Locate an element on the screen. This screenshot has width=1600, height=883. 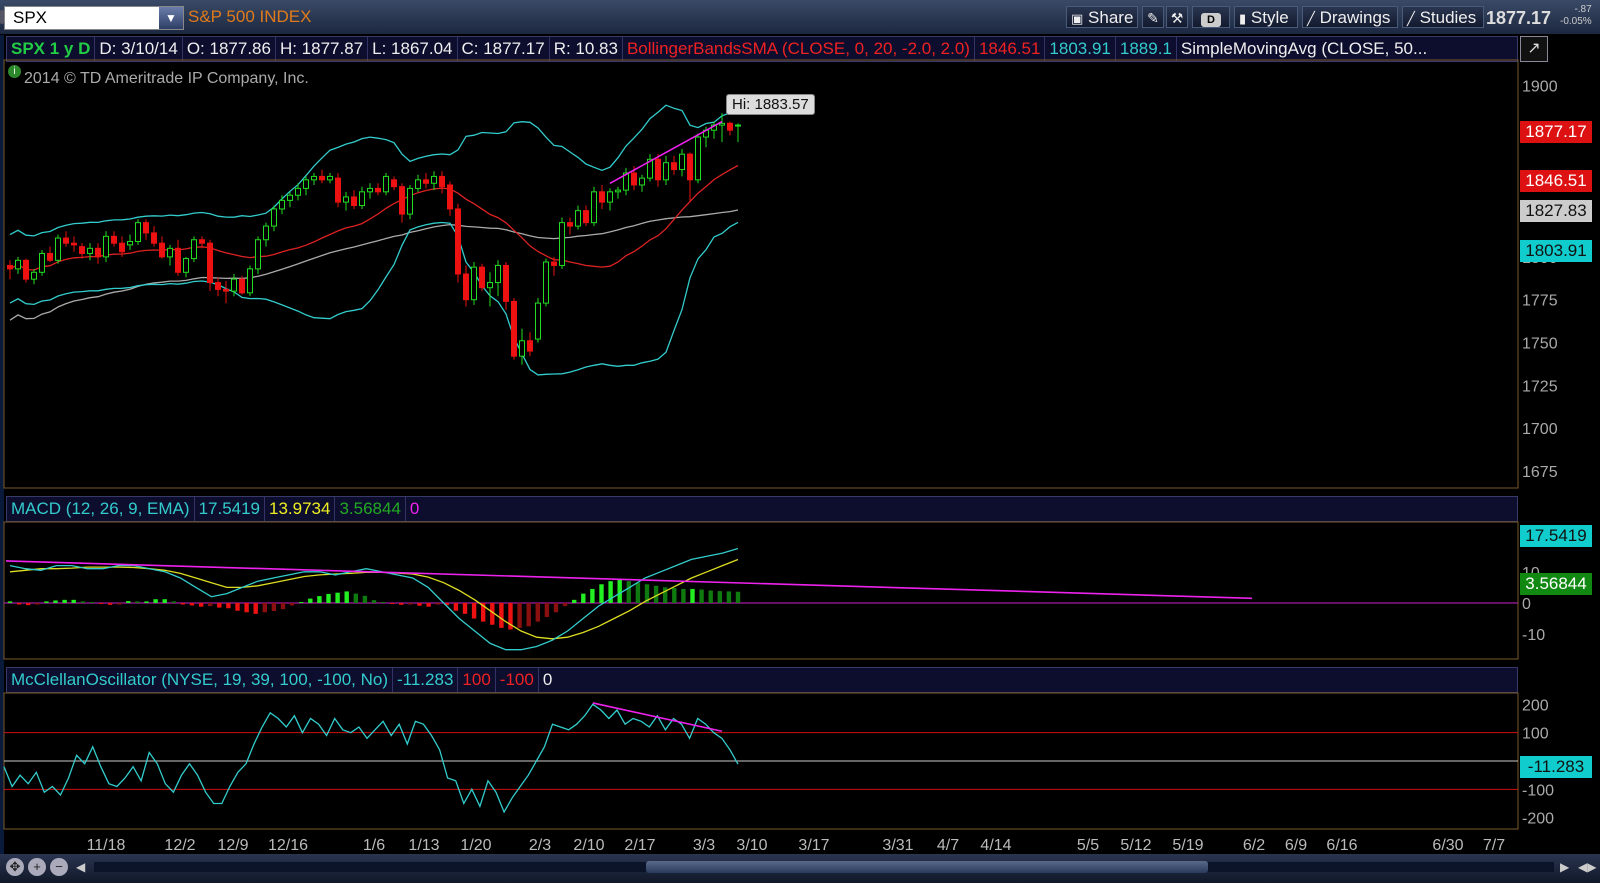
studies-icon: ╱ is located at coordinates (1411, 18).